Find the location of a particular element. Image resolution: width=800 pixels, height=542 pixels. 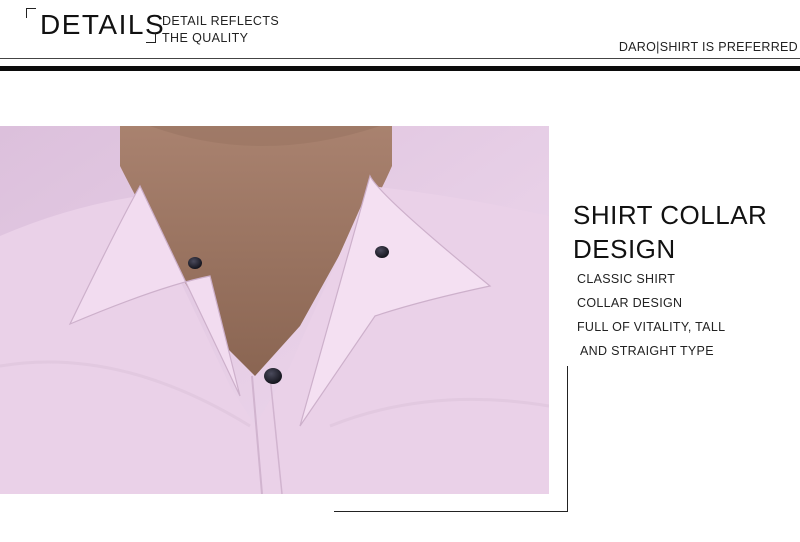

decorative-vertical-line is located at coordinates (567, 439).